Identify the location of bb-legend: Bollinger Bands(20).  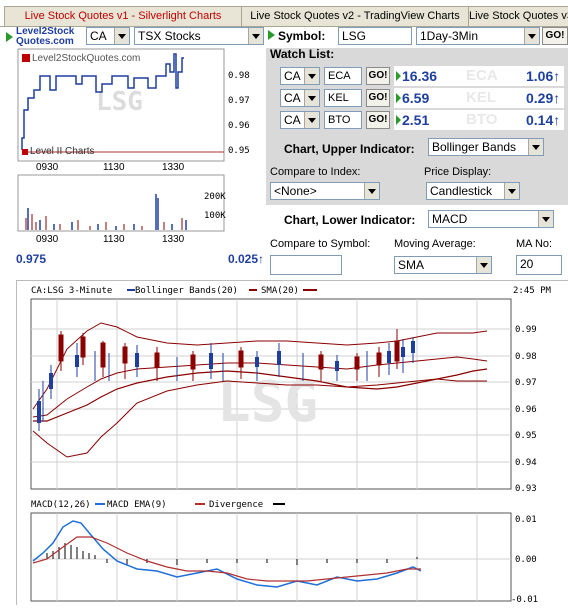
(186, 291).